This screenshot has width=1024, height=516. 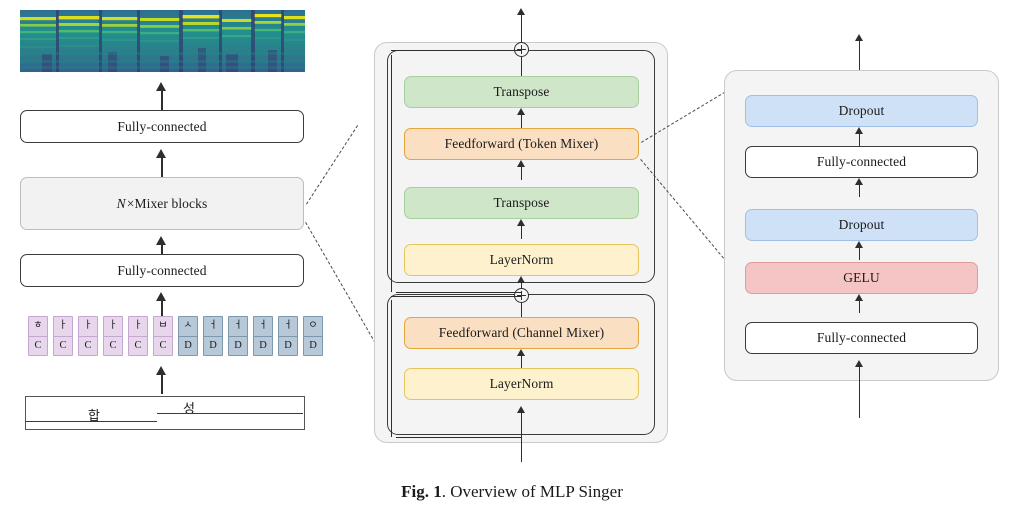 What do you see at coordinates (38, 336) in the screenshot?
I see `token-item: ㅎ C` at bounding box center [38, 336].